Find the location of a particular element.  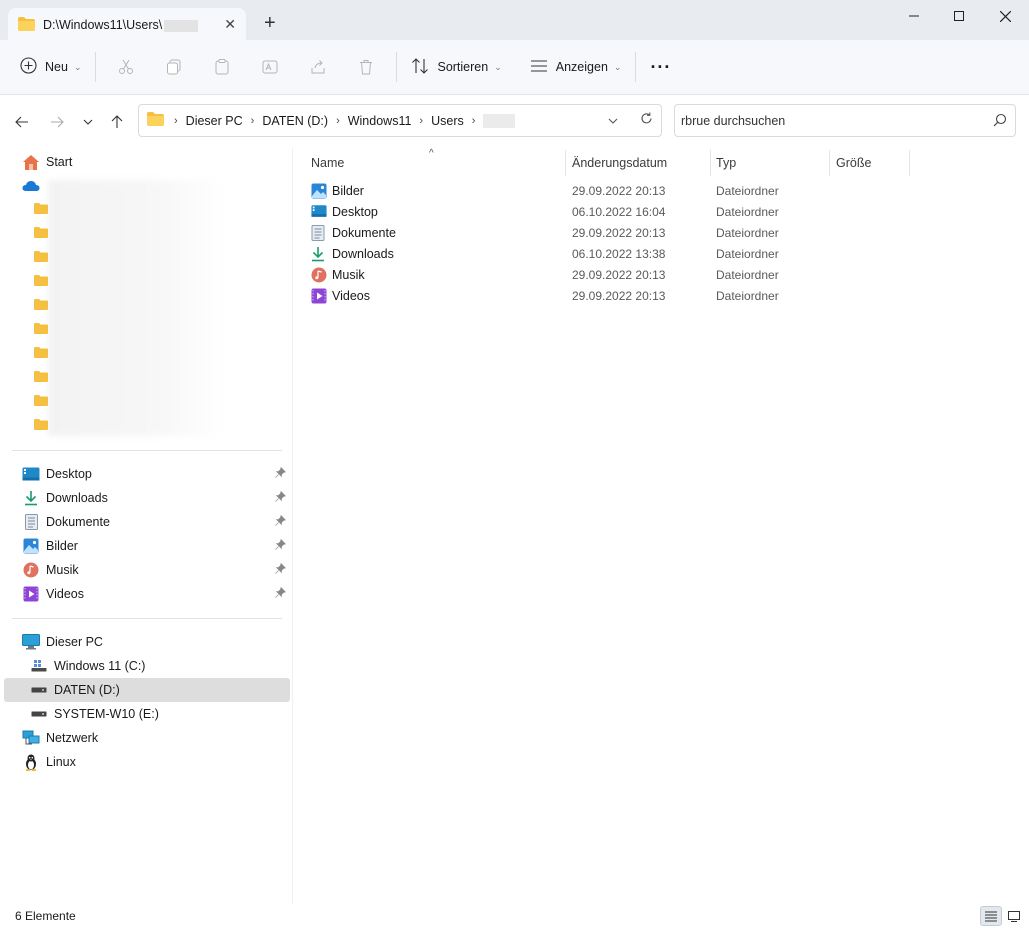

clipboard-icon is located at coordinates (222, 67).